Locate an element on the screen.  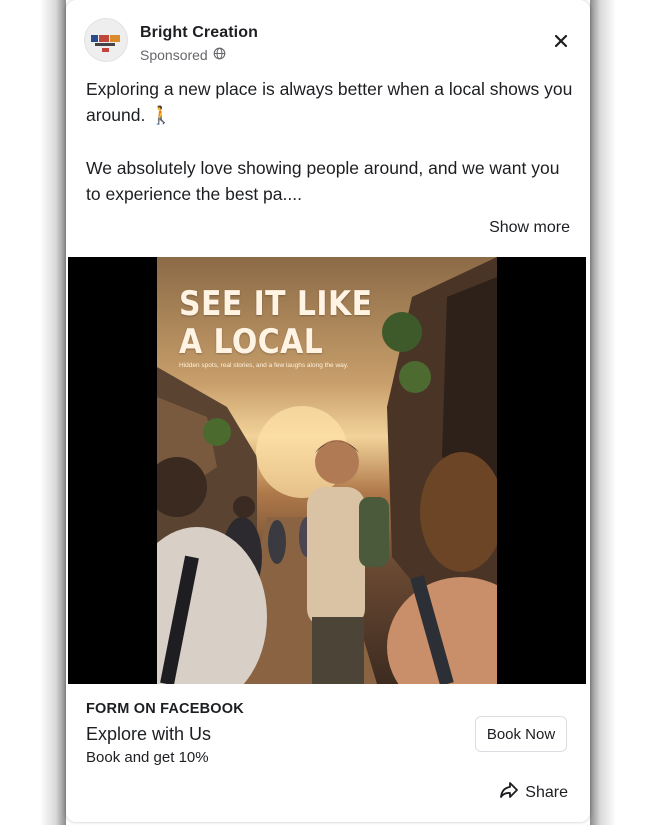
book-now-label: Book Now is located at coordinates (521, 734).